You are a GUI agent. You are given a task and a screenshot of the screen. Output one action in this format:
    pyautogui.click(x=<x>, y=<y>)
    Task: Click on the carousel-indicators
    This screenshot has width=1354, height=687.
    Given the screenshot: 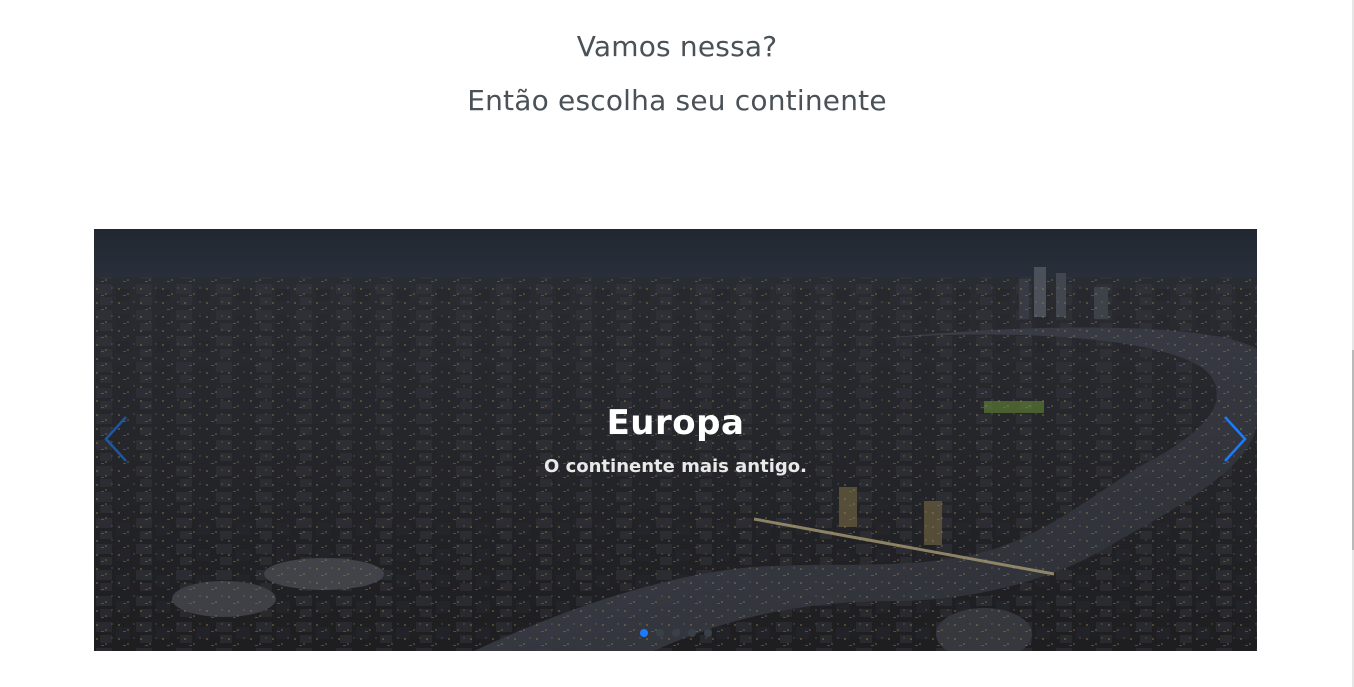 What is the action you would take?
    pyautogui.click(x=675, y=633)
    